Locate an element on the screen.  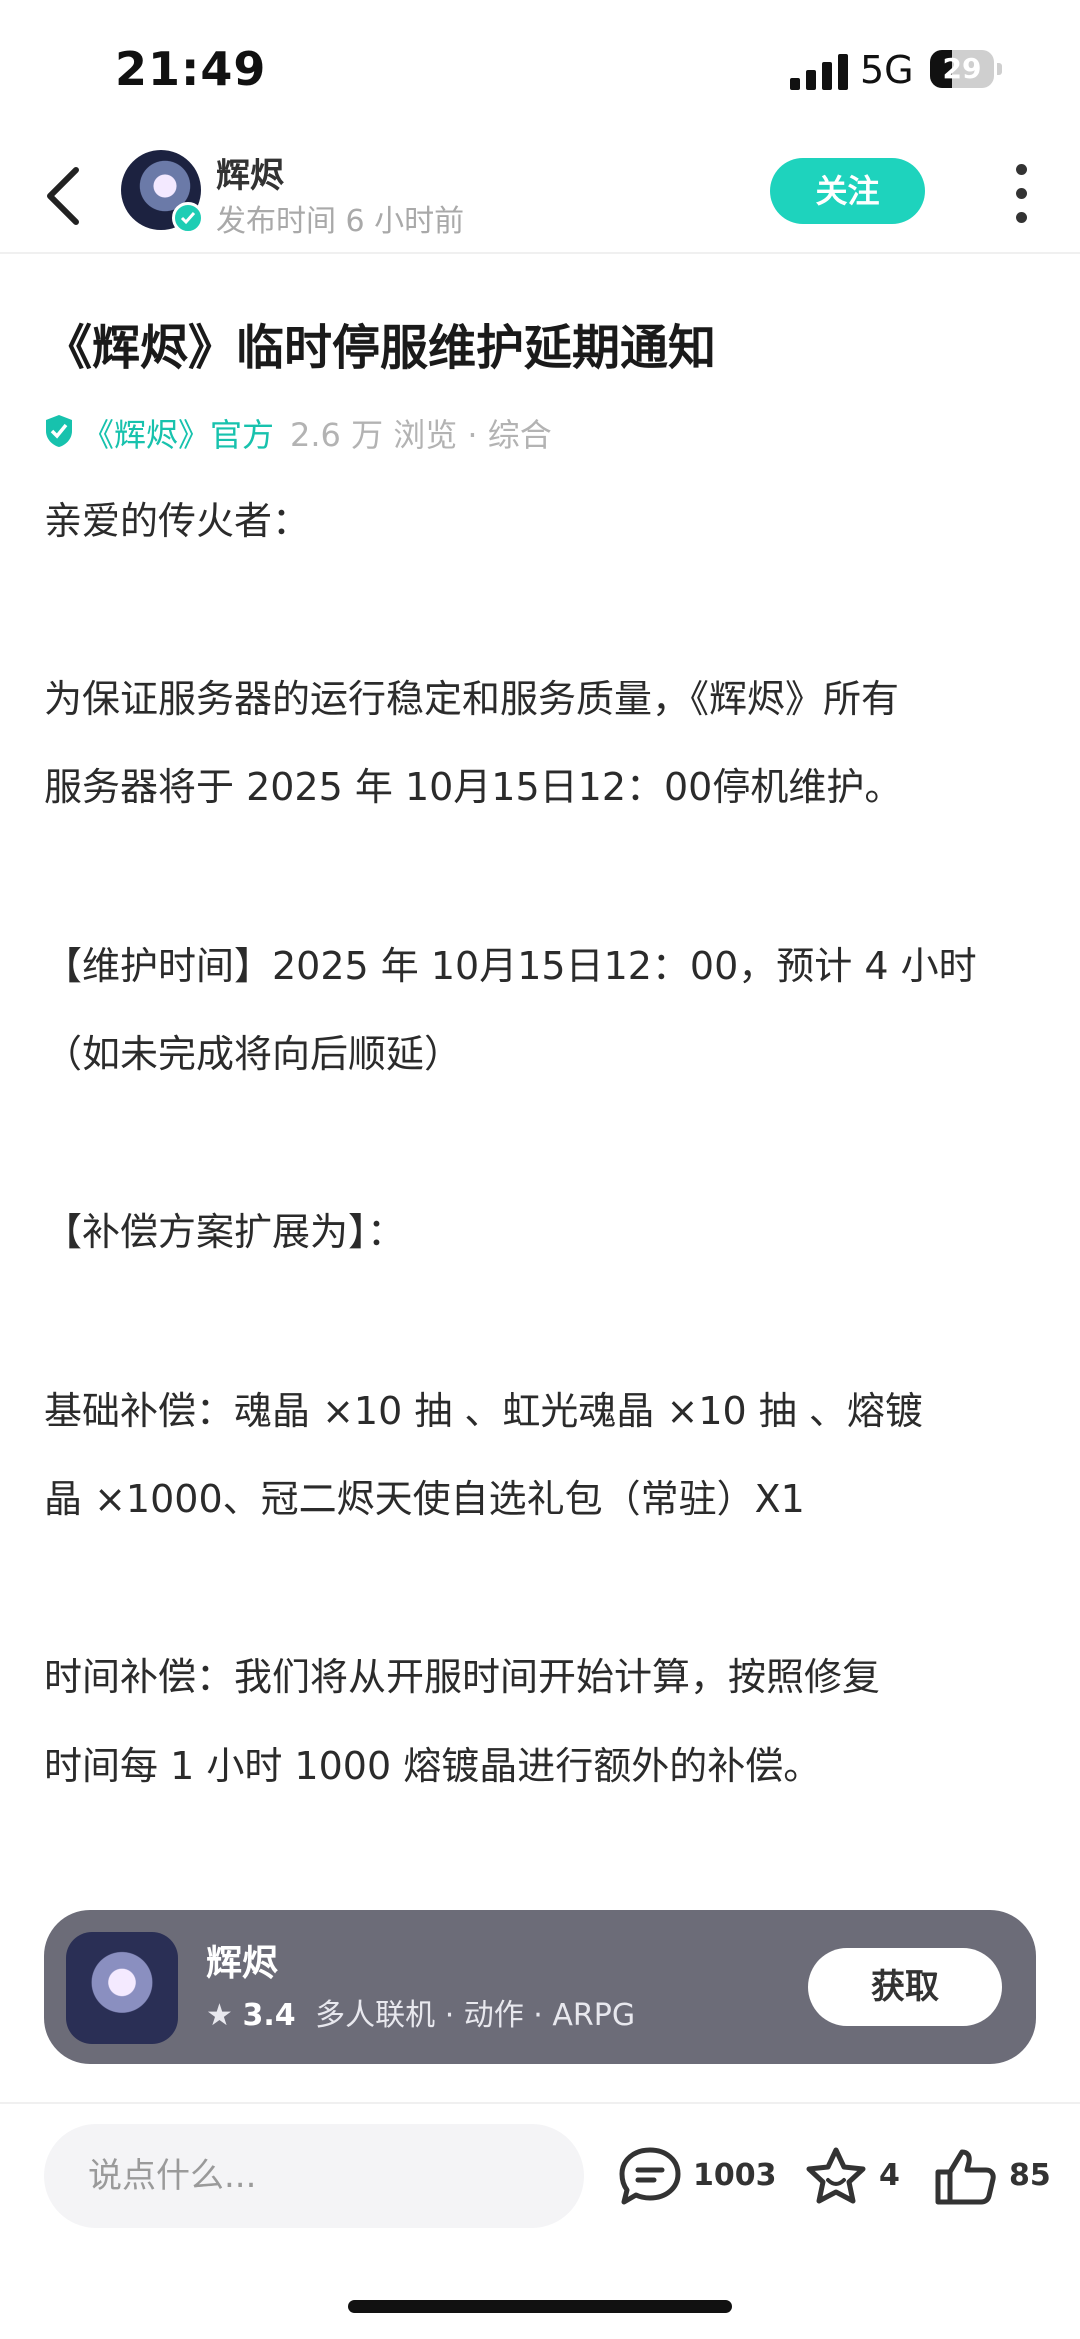
verified-badge-icon is located at coordinates (188, 218).